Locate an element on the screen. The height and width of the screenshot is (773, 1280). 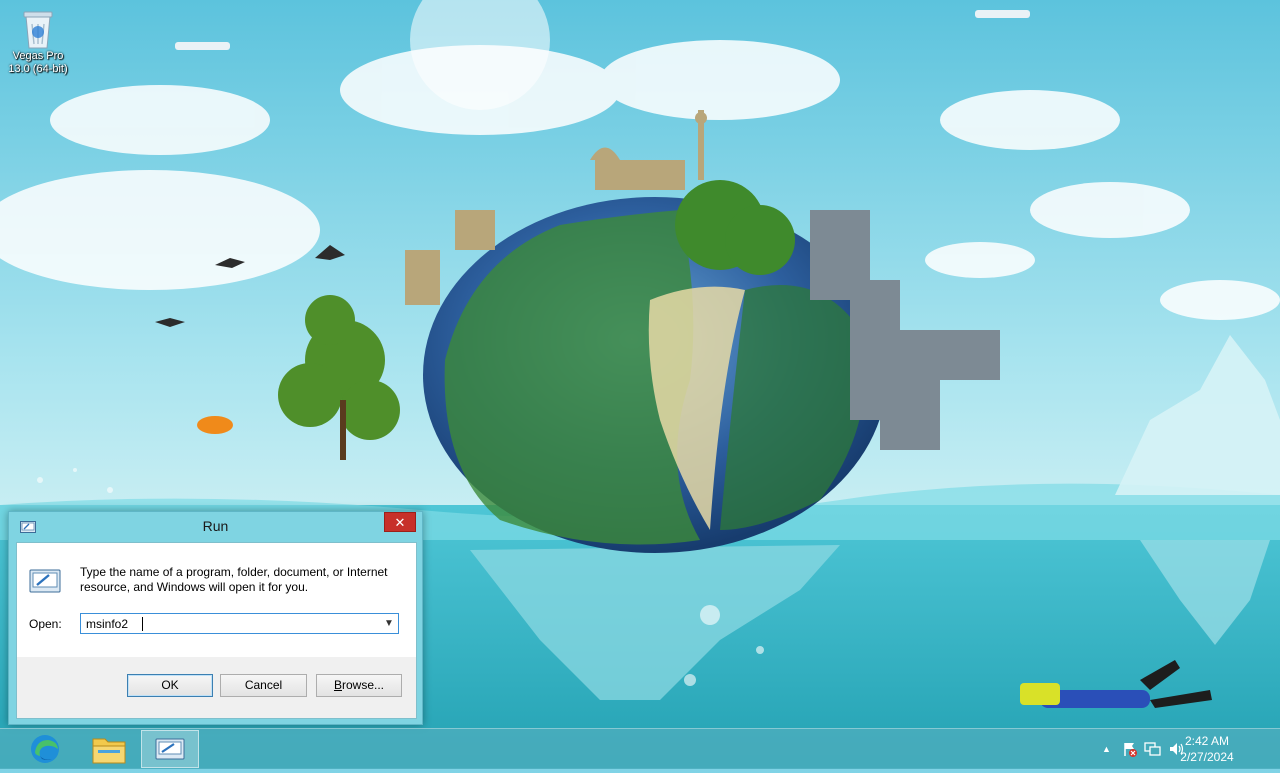
close-button: ✕ is located at coordinates (400, 522).